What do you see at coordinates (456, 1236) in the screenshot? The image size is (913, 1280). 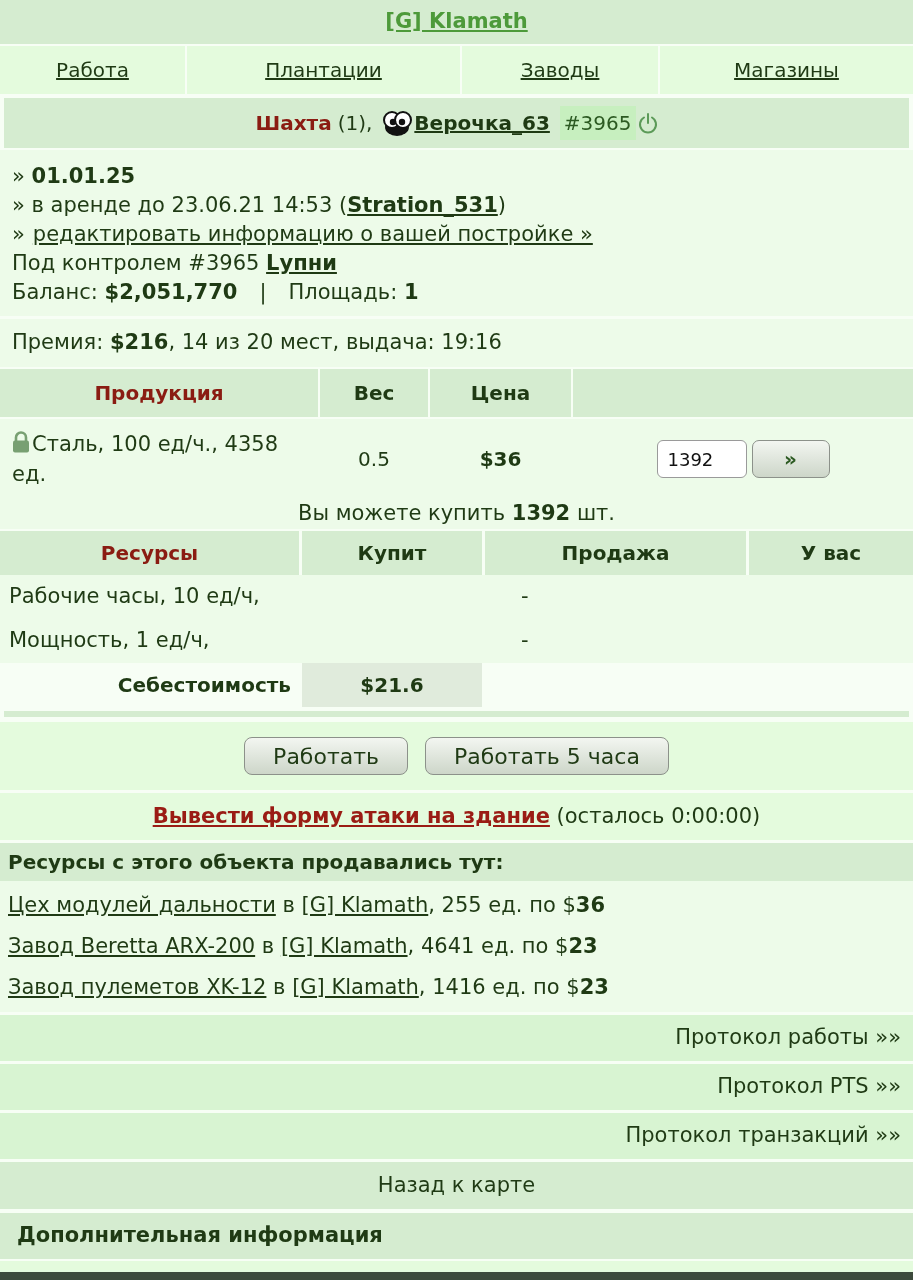 I see `section-heading: Дополнительная информация` at bounding box center [456, 1236].